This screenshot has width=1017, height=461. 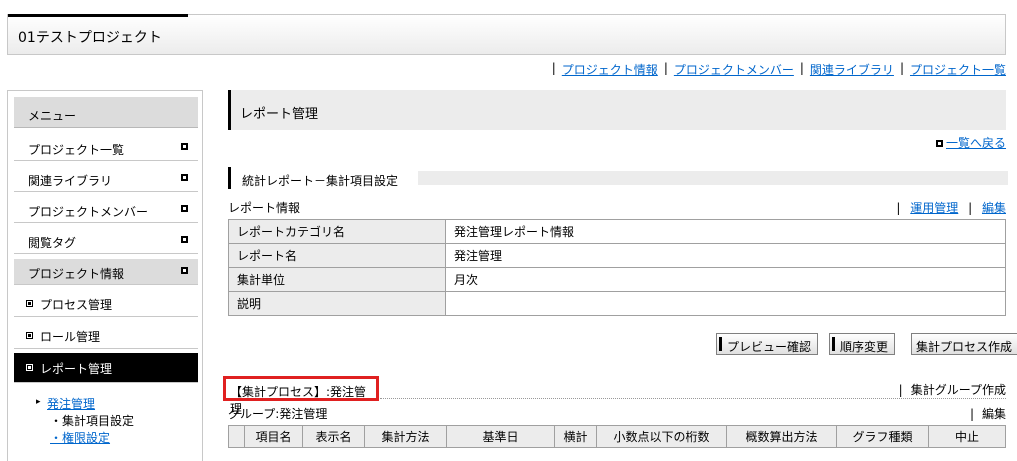 What do you see at coordinates (725, 231) in the screenshot?
I see `info-value: 発注管理レポート情報` at bounding box center [725, 231].